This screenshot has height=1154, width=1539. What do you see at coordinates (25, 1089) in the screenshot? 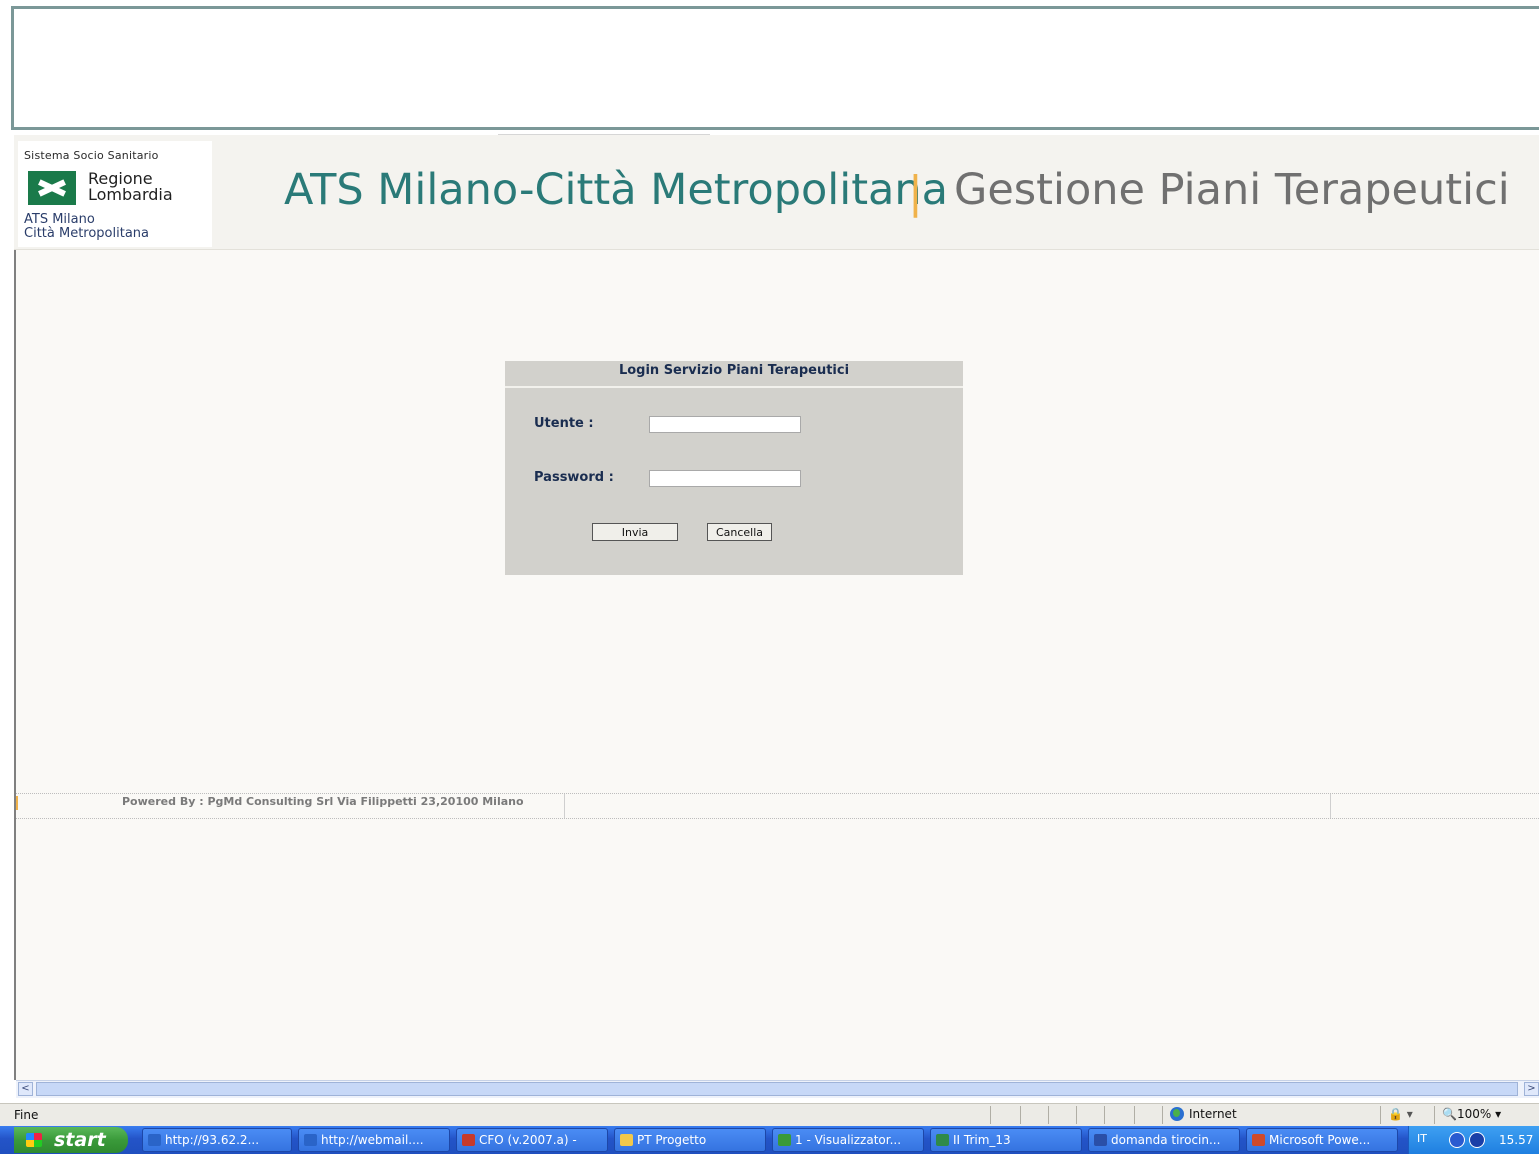
I see `scroll-left-arrow-icon: <` at bounding box center [25, 1089].